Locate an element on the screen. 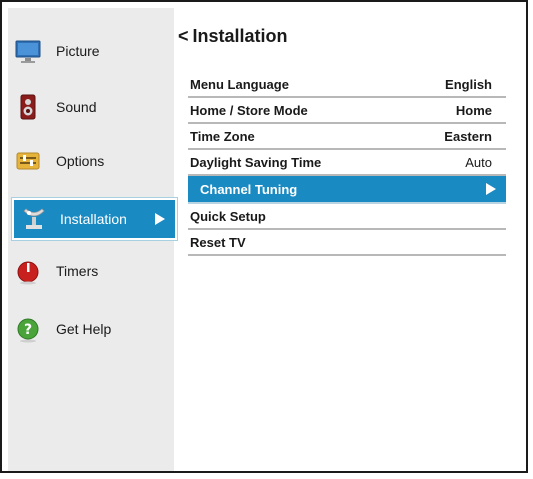 The height and width of the screenshot is (479, 533). sidebar-item-label: Picture is located at coordinates (78, 51).